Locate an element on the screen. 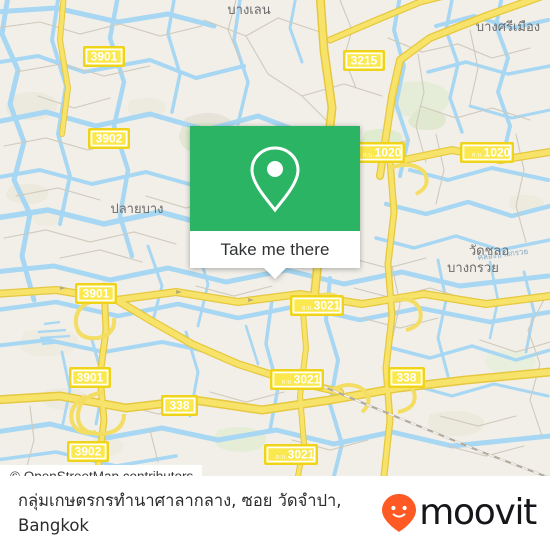 This screenshot has height=550, width=550. place-label: บางกรวย is located at coordinates (473, 268).